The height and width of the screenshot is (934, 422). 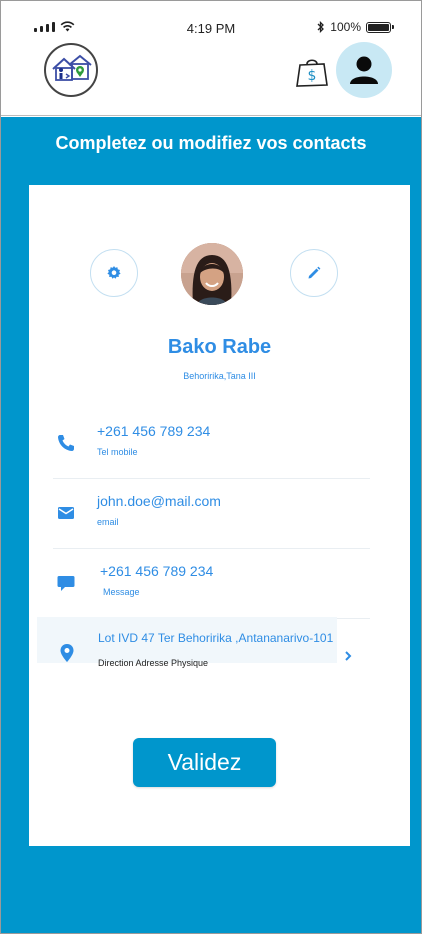 I want to click on message-icon, so click(x=66, y=583).